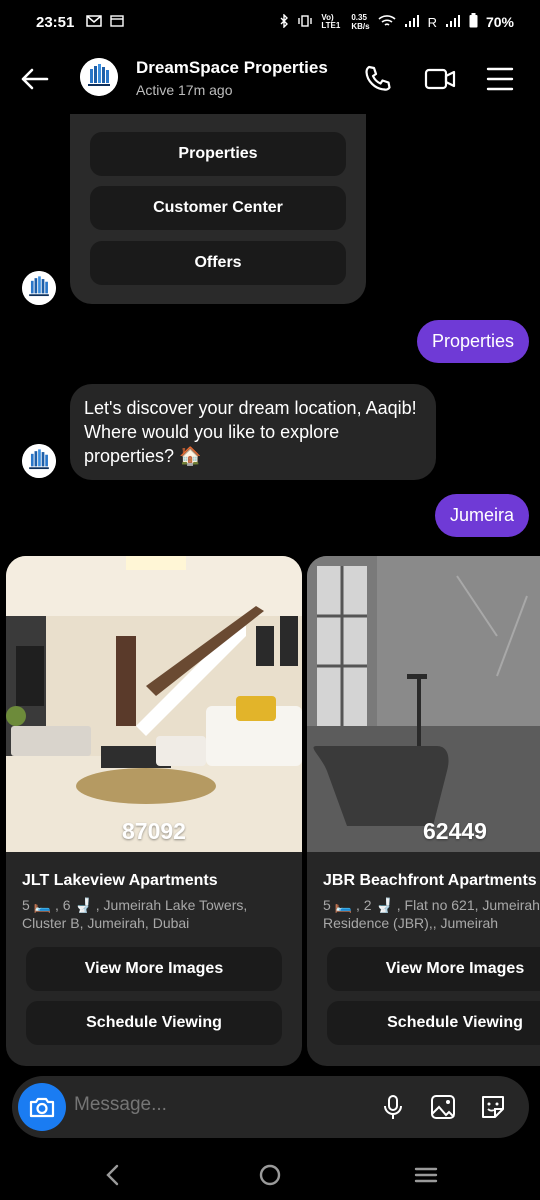 This screenshot has height=1200, width=540. Describe the element at coordinates (174, 1105) in the screenshot. I see `message-input` at that location.